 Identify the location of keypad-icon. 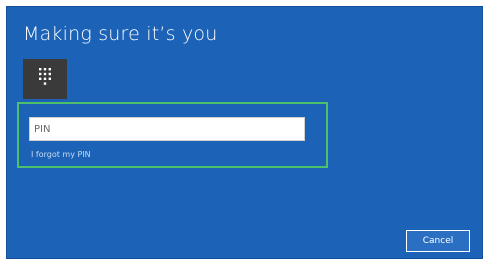
(45, 76).